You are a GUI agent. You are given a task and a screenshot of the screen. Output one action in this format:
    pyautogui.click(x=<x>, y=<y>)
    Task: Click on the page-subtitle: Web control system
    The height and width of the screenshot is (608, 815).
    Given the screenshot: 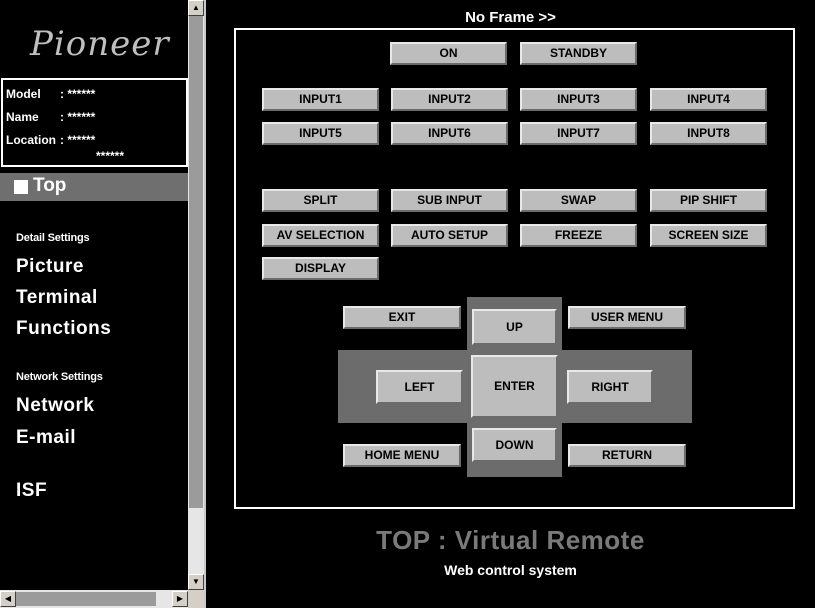 What is the action you would take?
    pyautogui.click(x=510, y=570)
    